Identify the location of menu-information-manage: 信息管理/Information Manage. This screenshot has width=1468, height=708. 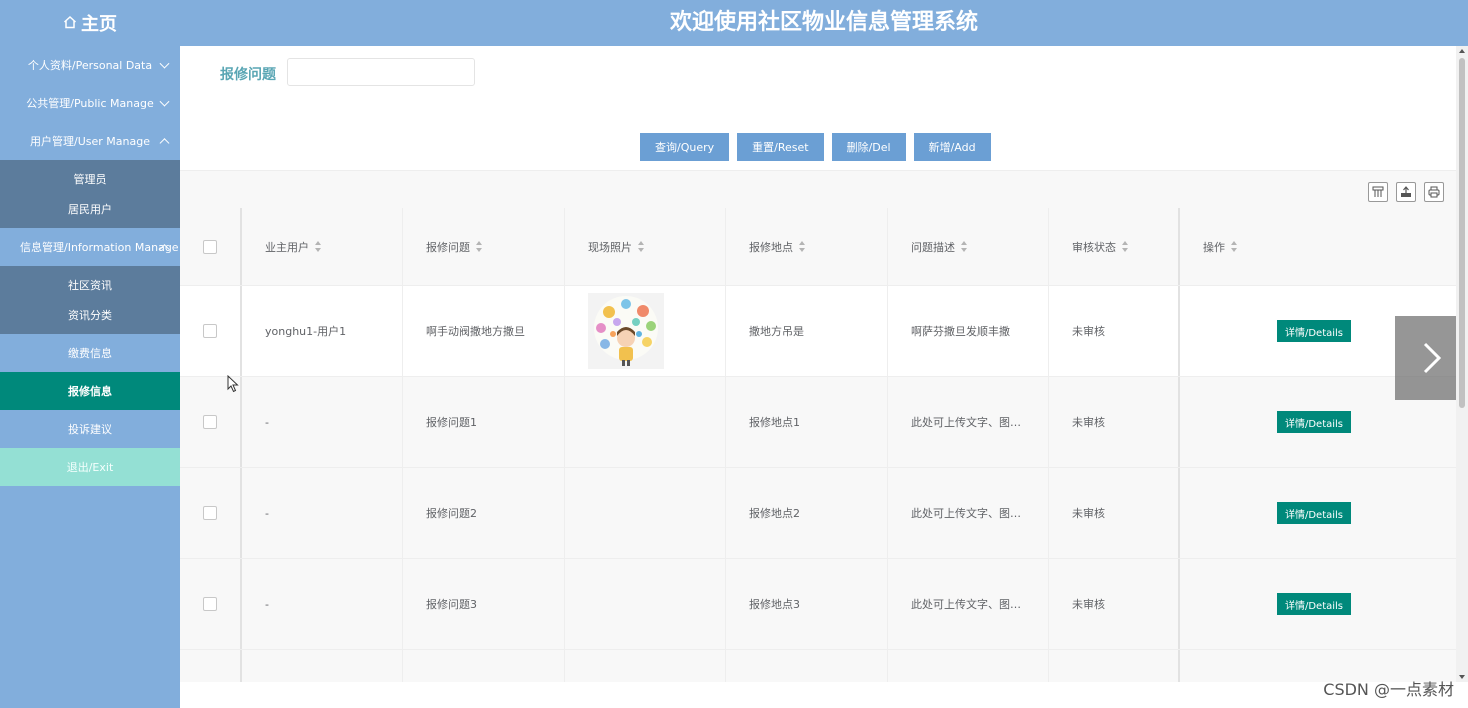
(90, 247).